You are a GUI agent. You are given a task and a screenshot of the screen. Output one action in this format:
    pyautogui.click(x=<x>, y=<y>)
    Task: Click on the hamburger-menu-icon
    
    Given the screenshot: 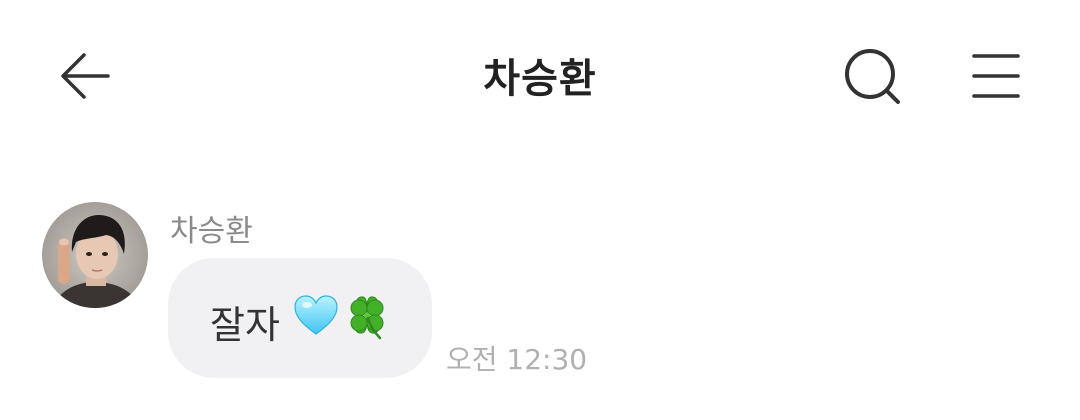 What is the action you would take?
    pyautogui.click(x=996, y=76)
    